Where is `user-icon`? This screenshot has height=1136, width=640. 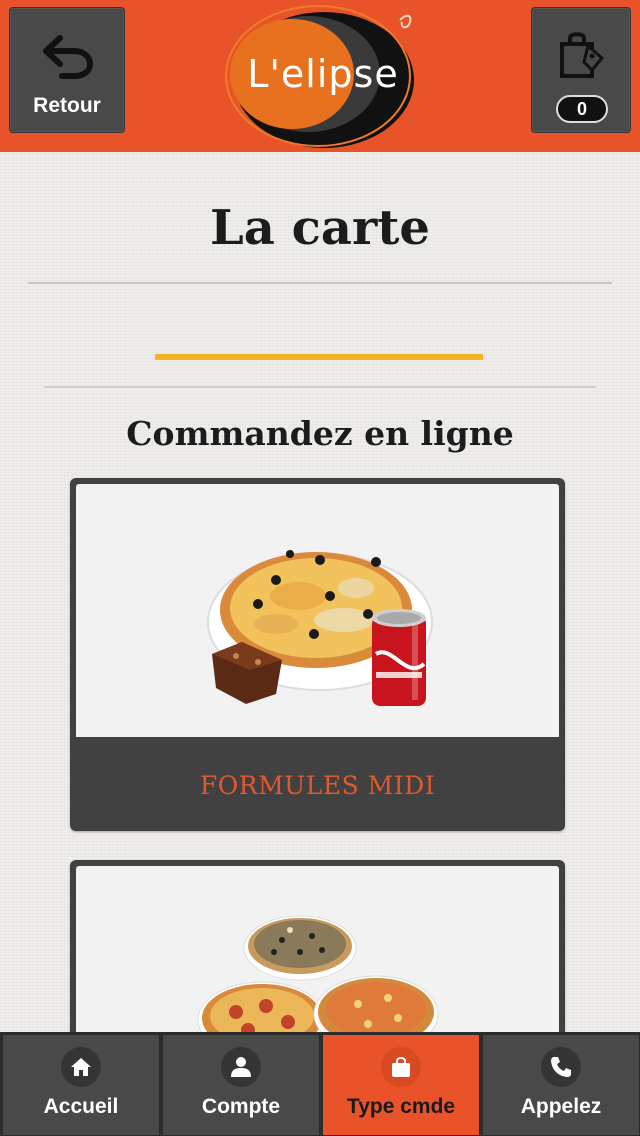 user-icon is located at coordinates (241, 1067).